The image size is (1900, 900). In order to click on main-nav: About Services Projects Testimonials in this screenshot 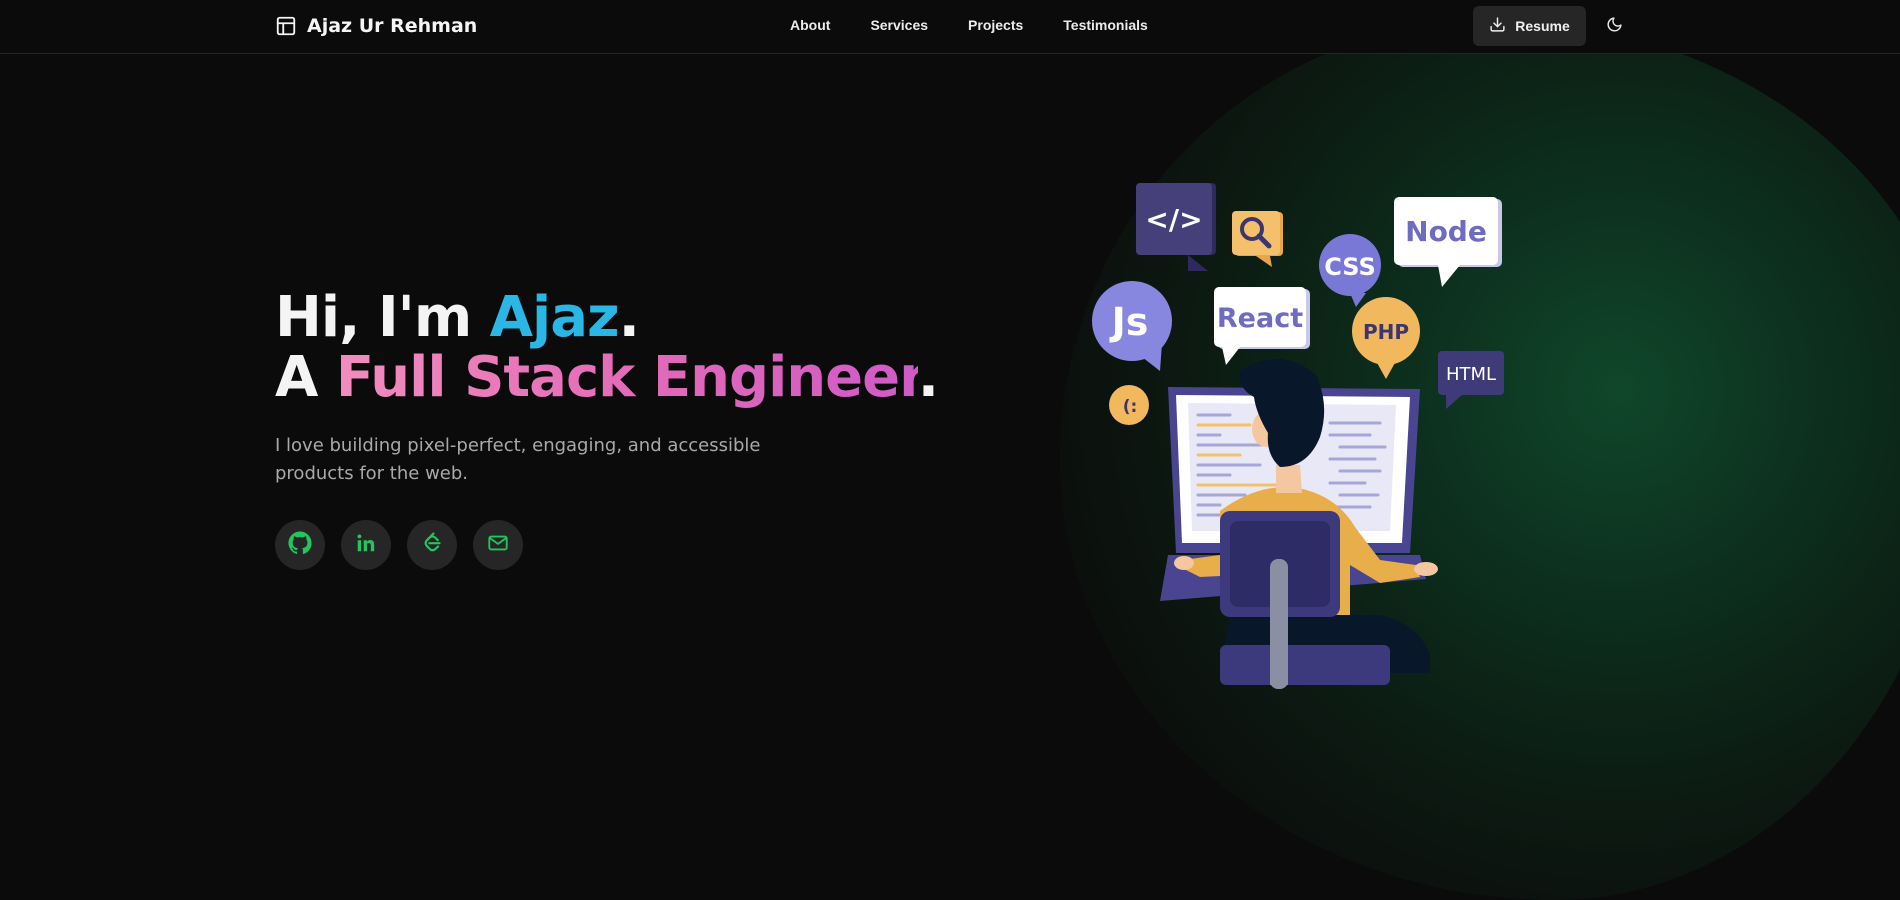, I will do `click(969, 25)`.